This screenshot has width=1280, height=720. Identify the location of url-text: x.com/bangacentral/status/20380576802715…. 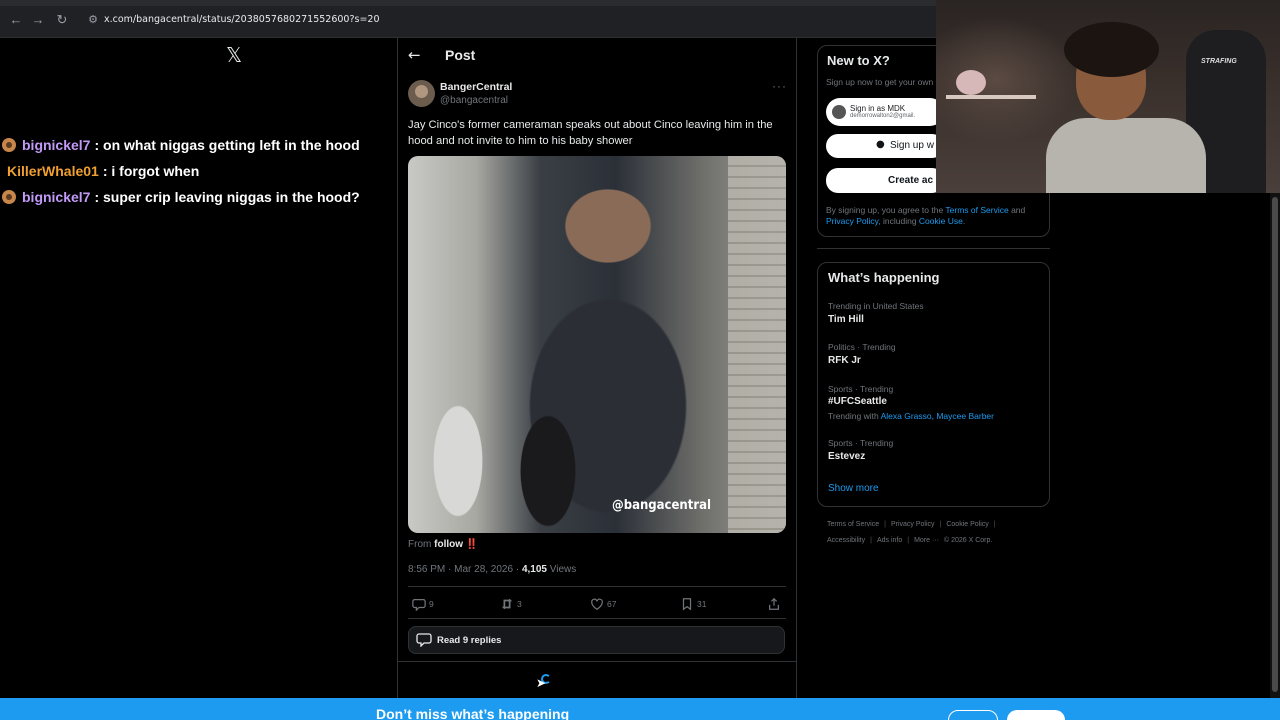
(242, 19).